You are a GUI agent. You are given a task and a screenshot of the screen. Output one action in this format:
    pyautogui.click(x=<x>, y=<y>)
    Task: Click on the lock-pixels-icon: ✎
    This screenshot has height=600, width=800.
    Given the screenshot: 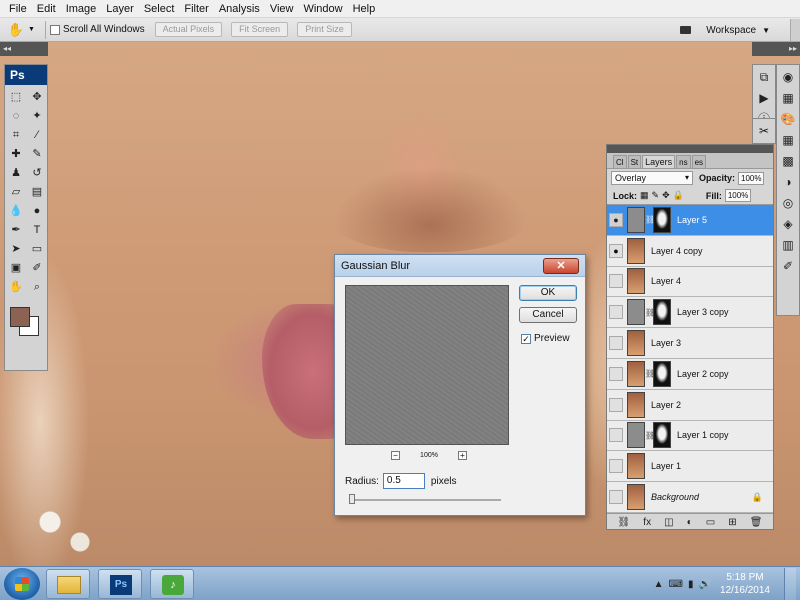 What is the action you would take?
    pyautogui.click(x=656, y=195)
    